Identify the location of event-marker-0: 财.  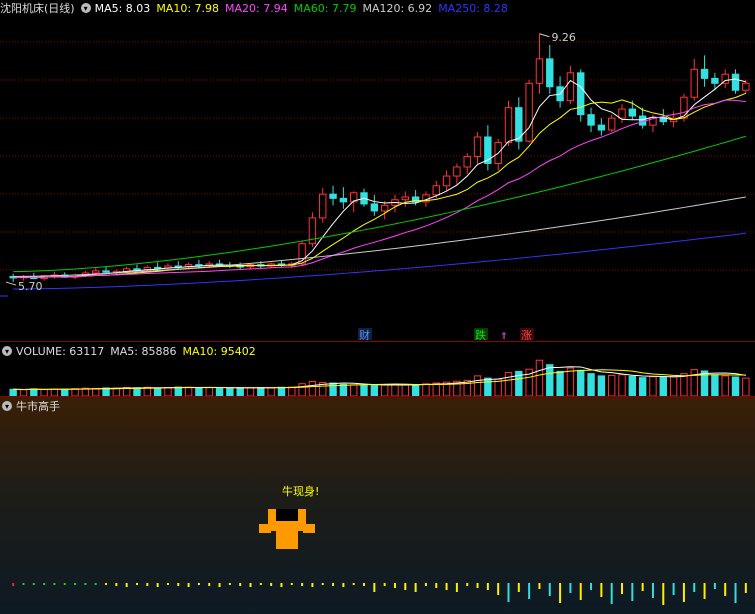
(365, 334).